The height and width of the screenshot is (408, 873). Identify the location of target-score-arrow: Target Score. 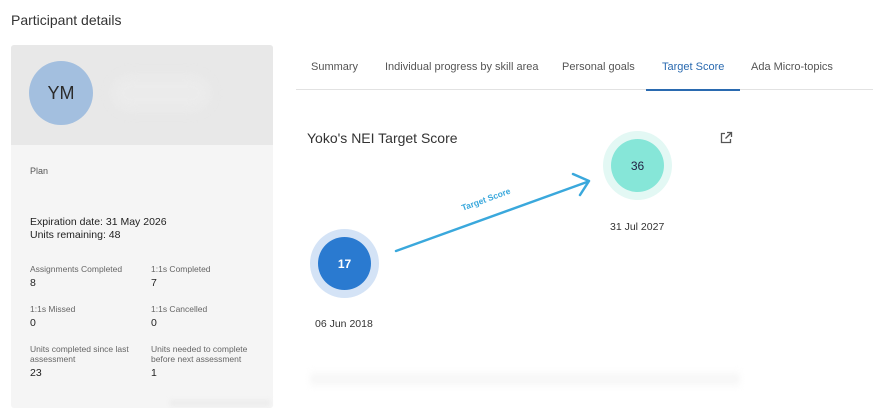
(492, 212).